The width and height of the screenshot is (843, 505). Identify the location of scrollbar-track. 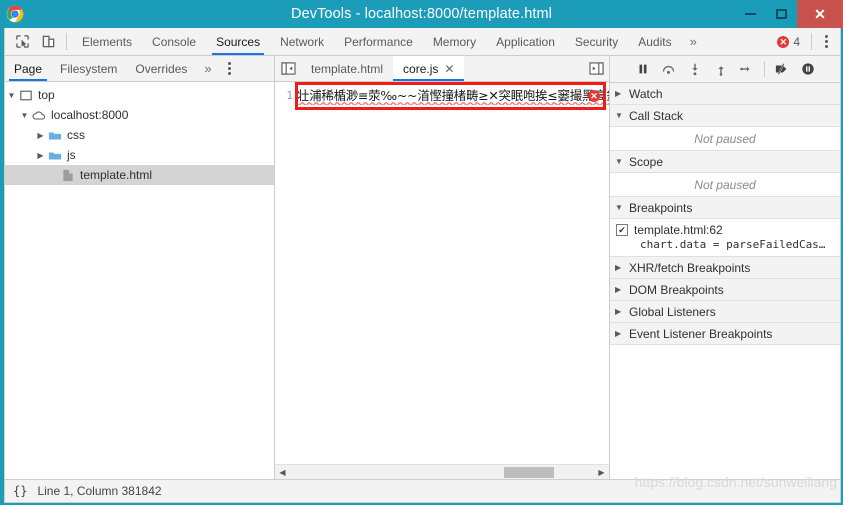
(442, 472).